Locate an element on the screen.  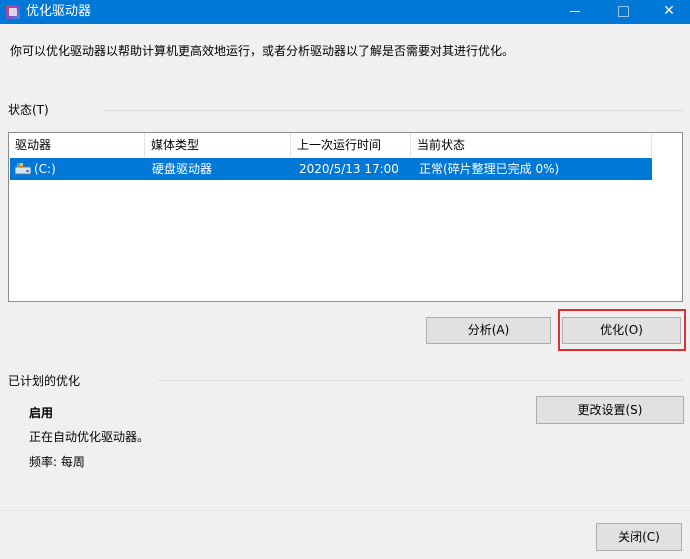
drive-name: (C:) is located at coordinates (45, 169).